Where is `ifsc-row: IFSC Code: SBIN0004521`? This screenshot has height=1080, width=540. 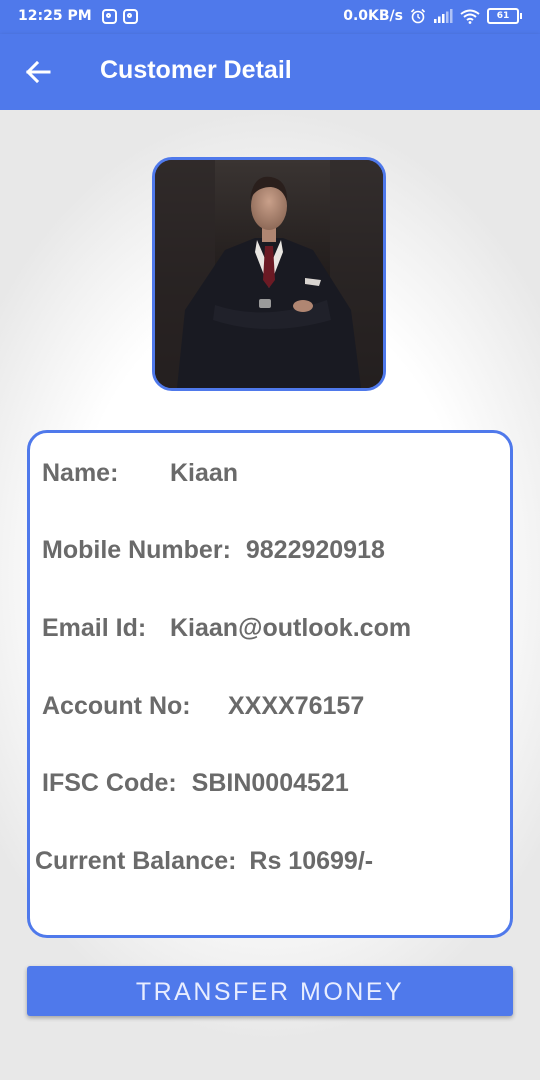 ifsc-row: IFSC Code: SBIN0004521 is located at coordinates (195, 783).